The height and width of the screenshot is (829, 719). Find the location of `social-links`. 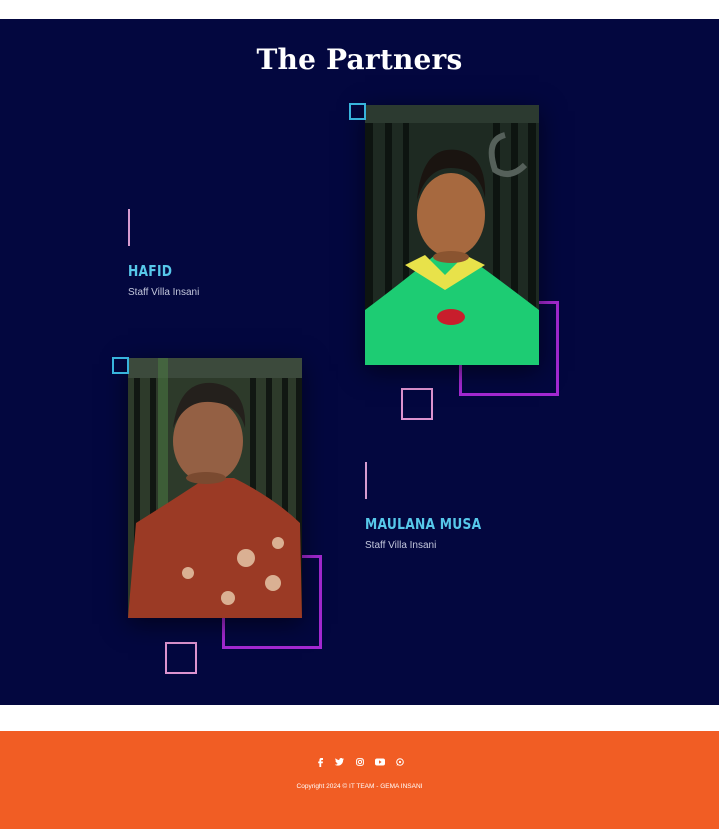

social-links is located at coordinates (359, 762).